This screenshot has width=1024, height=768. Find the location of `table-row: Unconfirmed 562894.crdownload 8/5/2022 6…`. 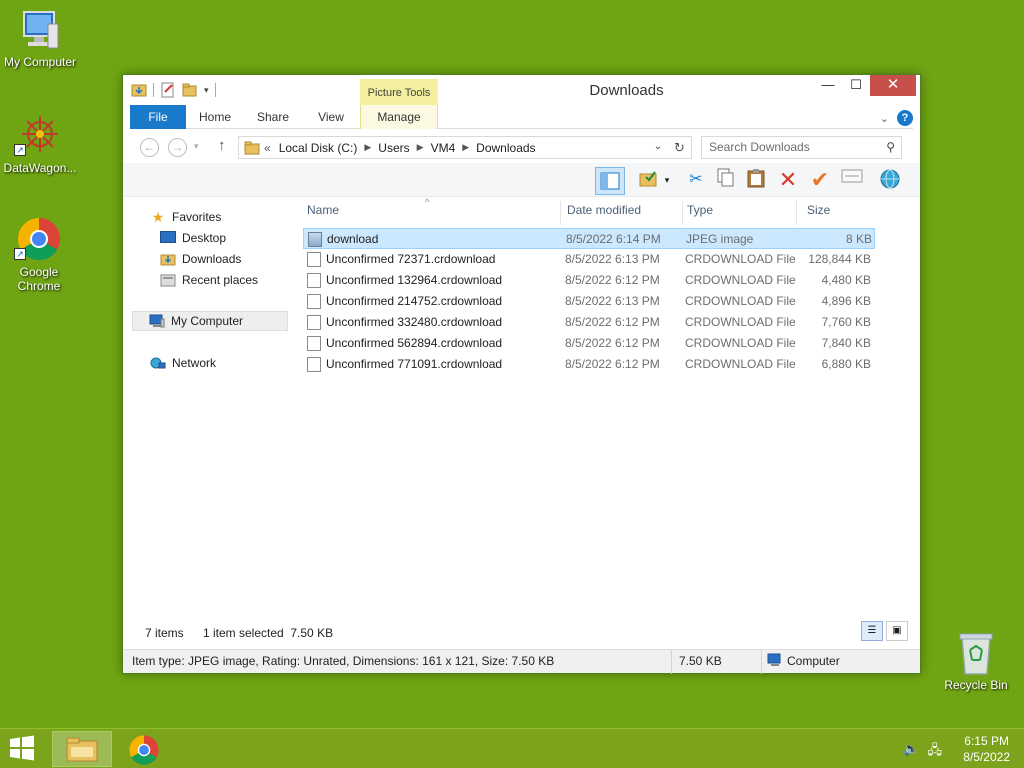

table-row: Unconfirmed 562894.crdownload 8/5/2022 6… is located at coordinates (589, 343).